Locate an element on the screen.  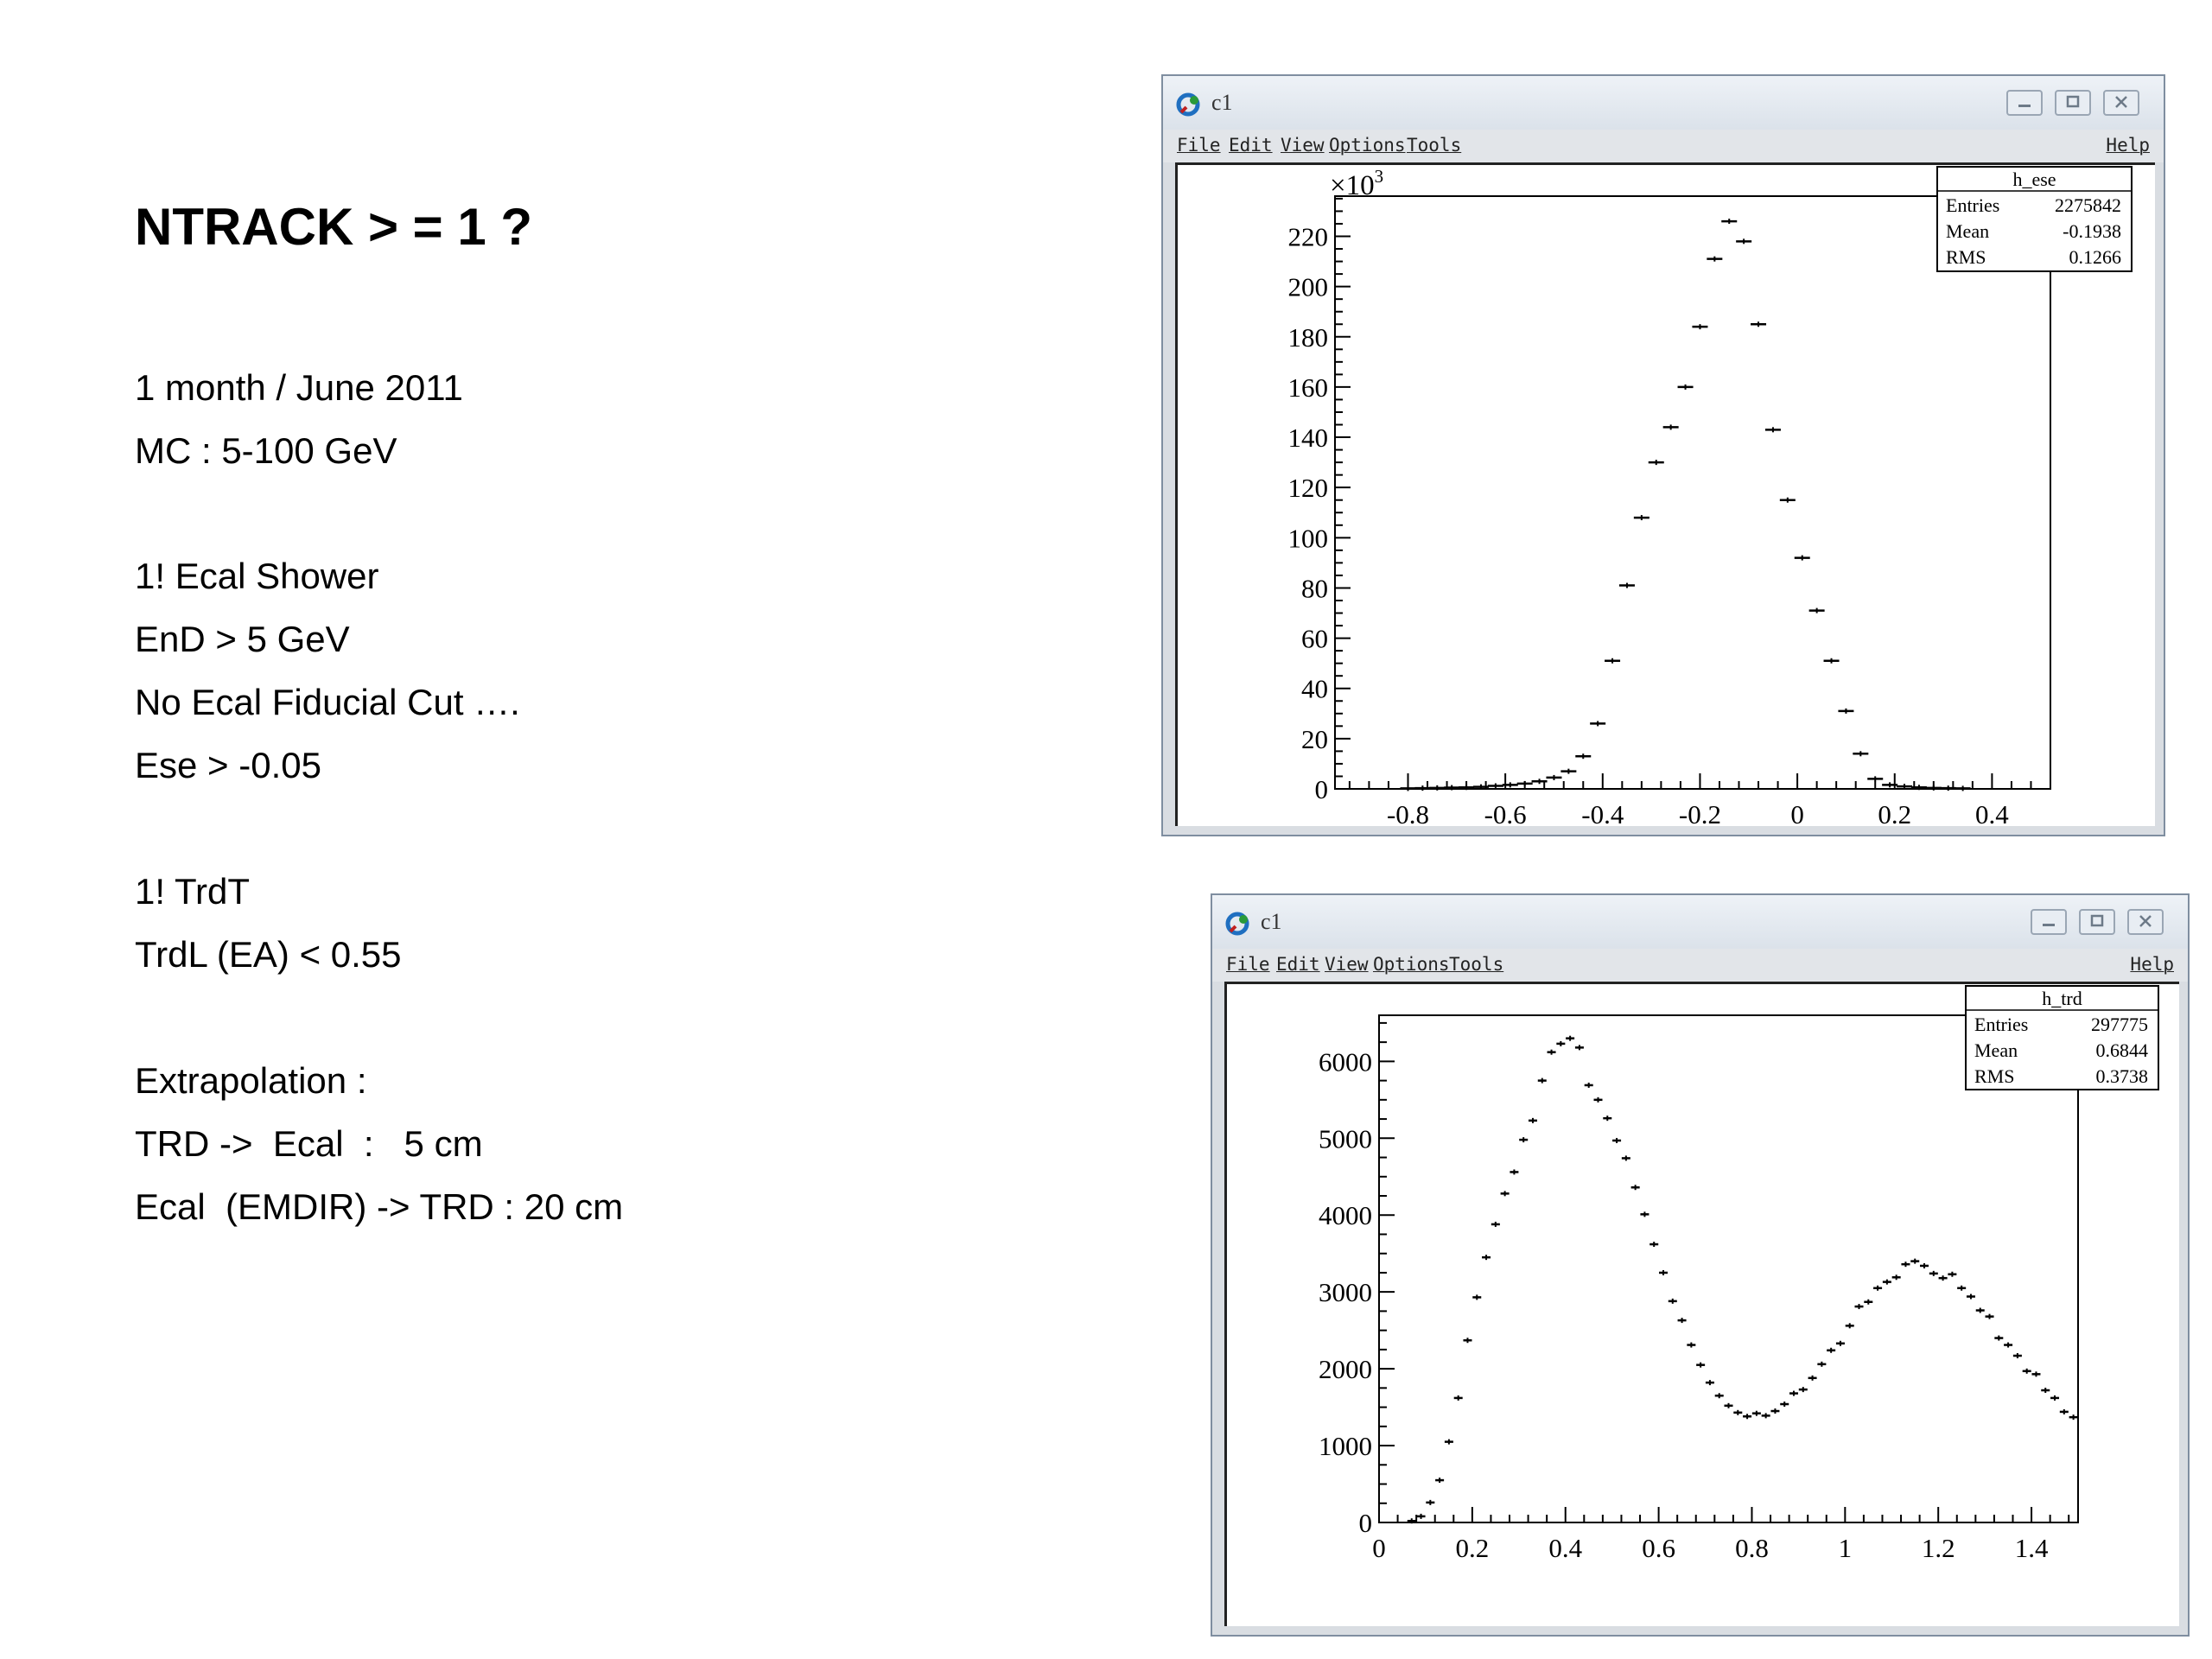
x-tick-label: 1.2 is located at coordinates (1938, 1548).